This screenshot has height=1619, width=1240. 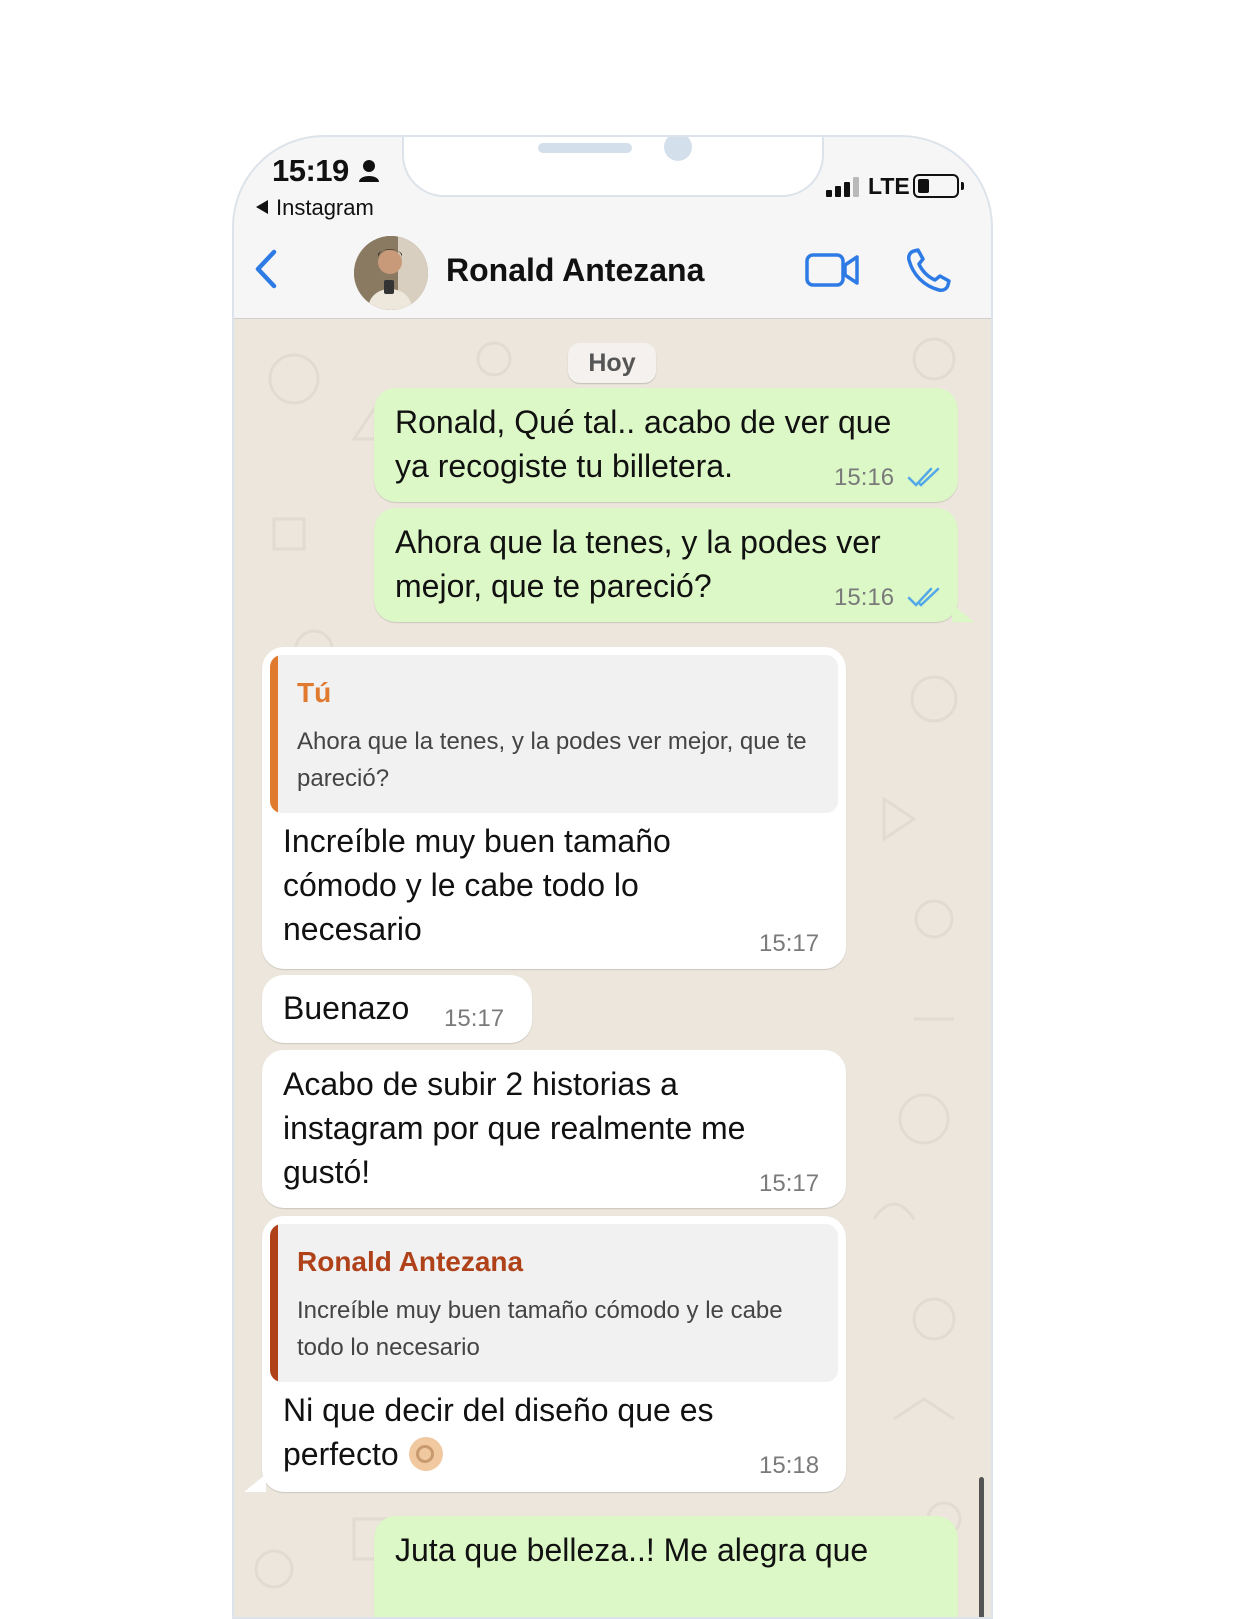 I want to click on back-chevron-icon, so click(x=268, y=269).